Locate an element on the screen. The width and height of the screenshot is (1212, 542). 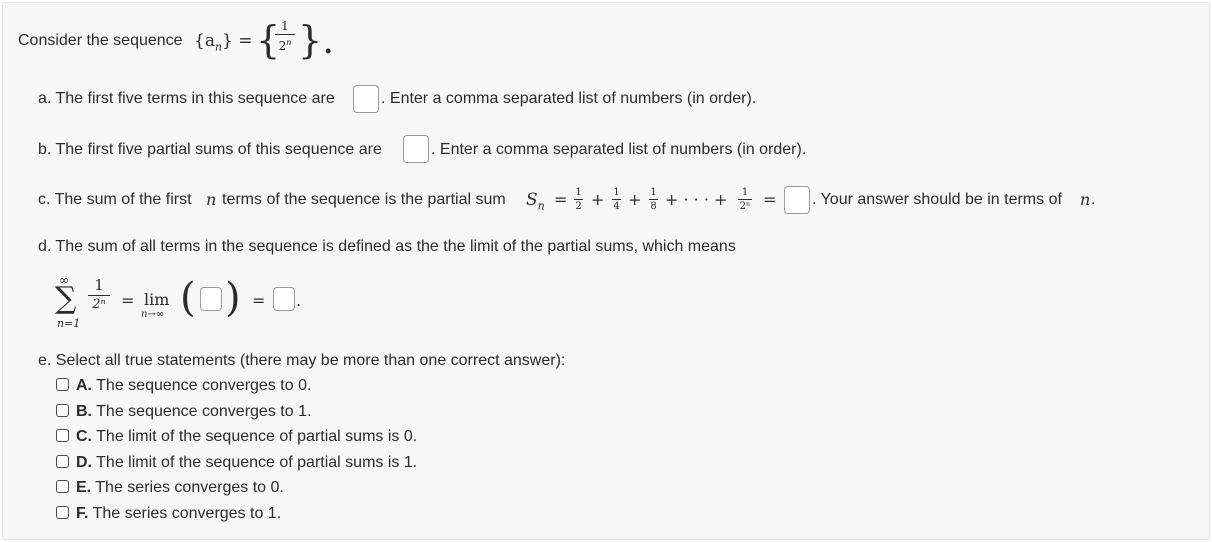
sequence-symbol: {an} = is located at coordinates (223, 42).